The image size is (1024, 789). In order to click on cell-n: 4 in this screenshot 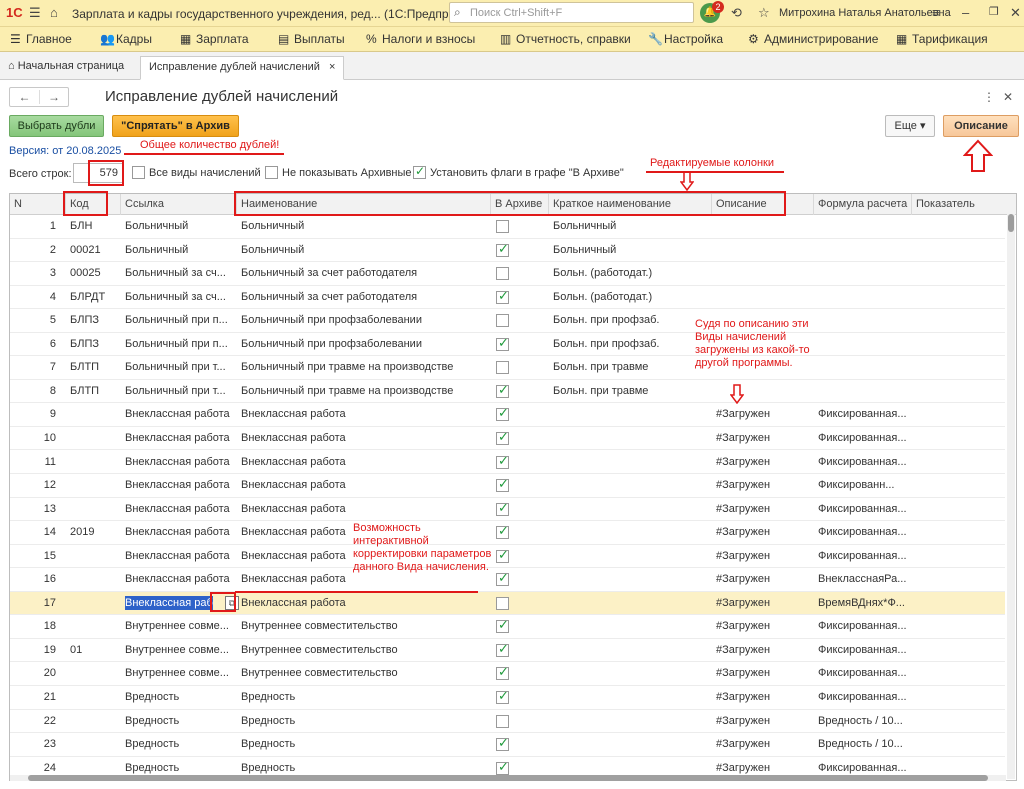, I will do `click(36, 297)`.